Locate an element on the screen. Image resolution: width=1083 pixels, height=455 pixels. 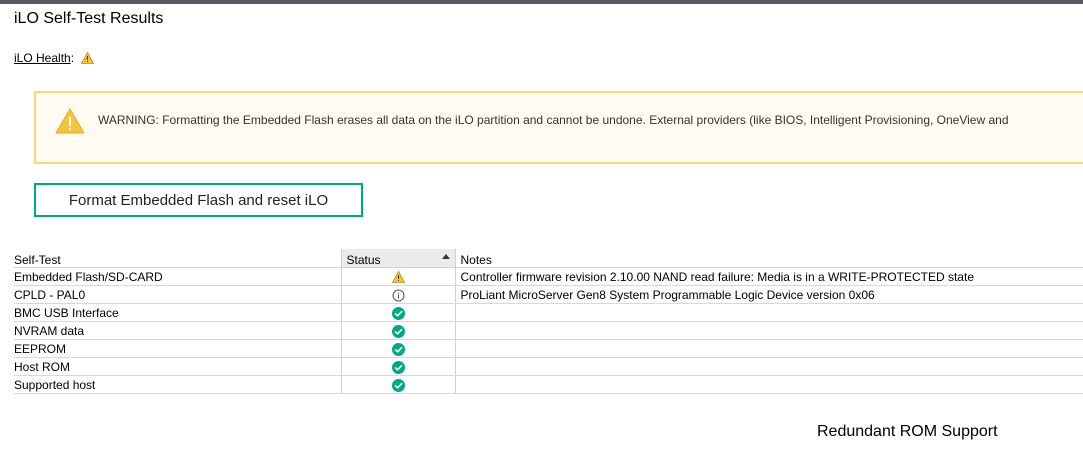
page-title: iLO Self-Test Results is located at coordinates (89, 18).